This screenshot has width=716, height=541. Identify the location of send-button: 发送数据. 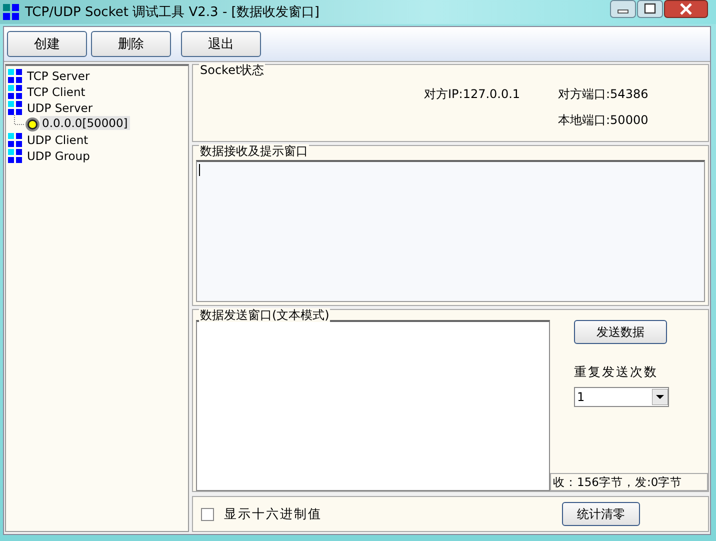
(620, 332).